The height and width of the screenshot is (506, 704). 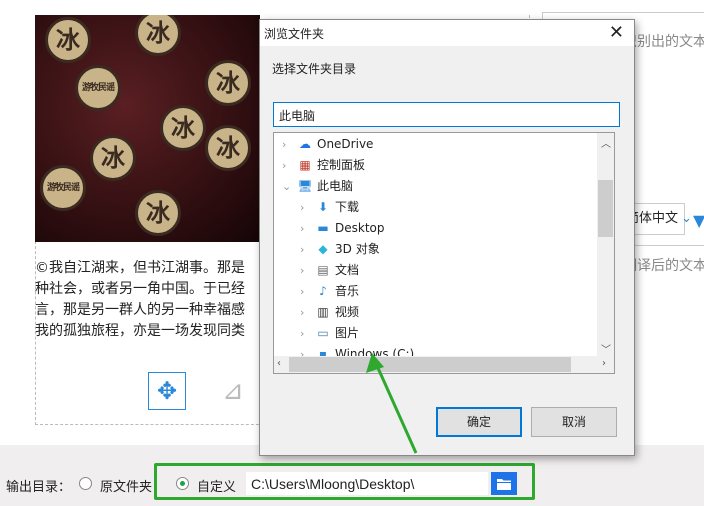 What do you see at coordinates (140, 310) in the screenshot?
I see `text-line: 言，那是另一群人的另一种幸福感` at bounding box center [140, 310].